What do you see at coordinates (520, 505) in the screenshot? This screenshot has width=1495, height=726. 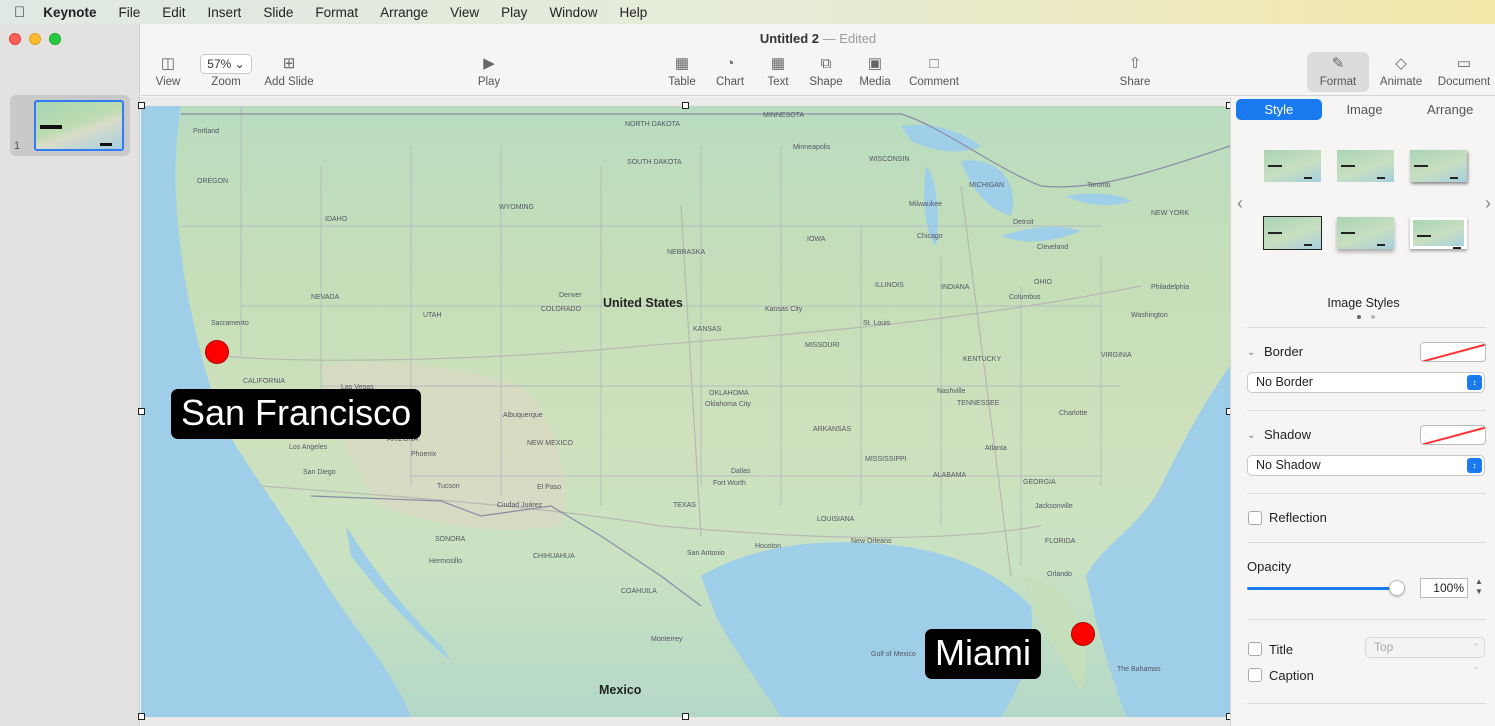 I see `map-label-ciudad-juarez: Ciudad Juárez` at bounding box center [520, 505].